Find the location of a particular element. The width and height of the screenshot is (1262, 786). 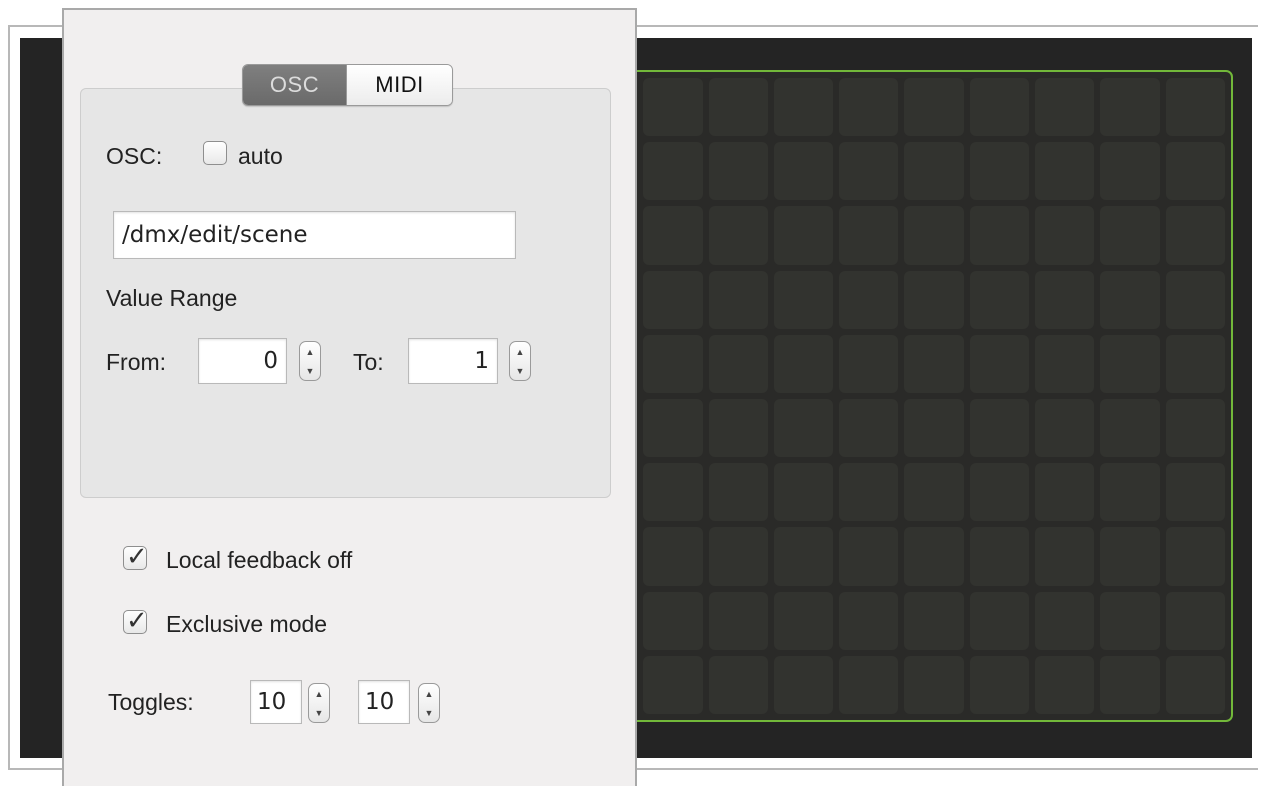

toggles-rows-stepper: ▲ ▼ is located at coordinates (429, 703).